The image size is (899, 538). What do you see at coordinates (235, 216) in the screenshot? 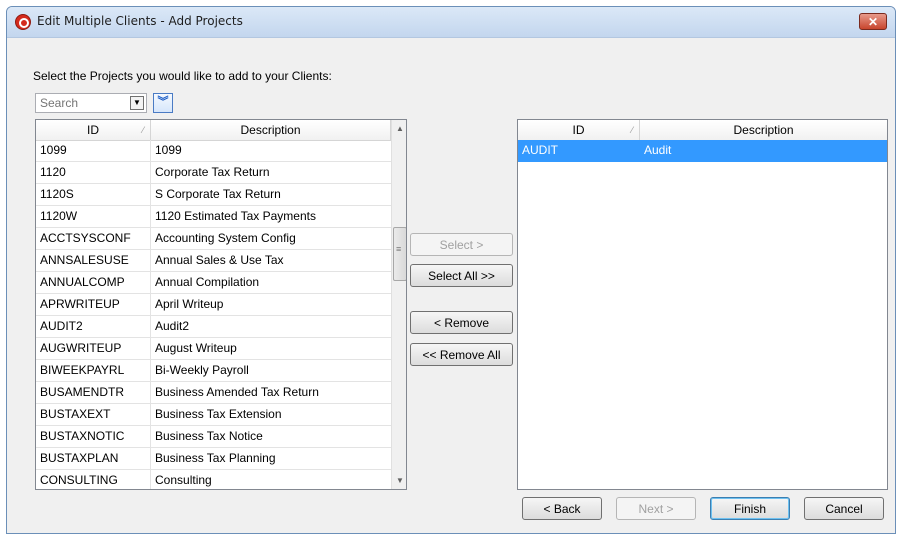
I see `row-description-cell: 1120 Estimated Tax Payments` at bounding box center [235, 216].